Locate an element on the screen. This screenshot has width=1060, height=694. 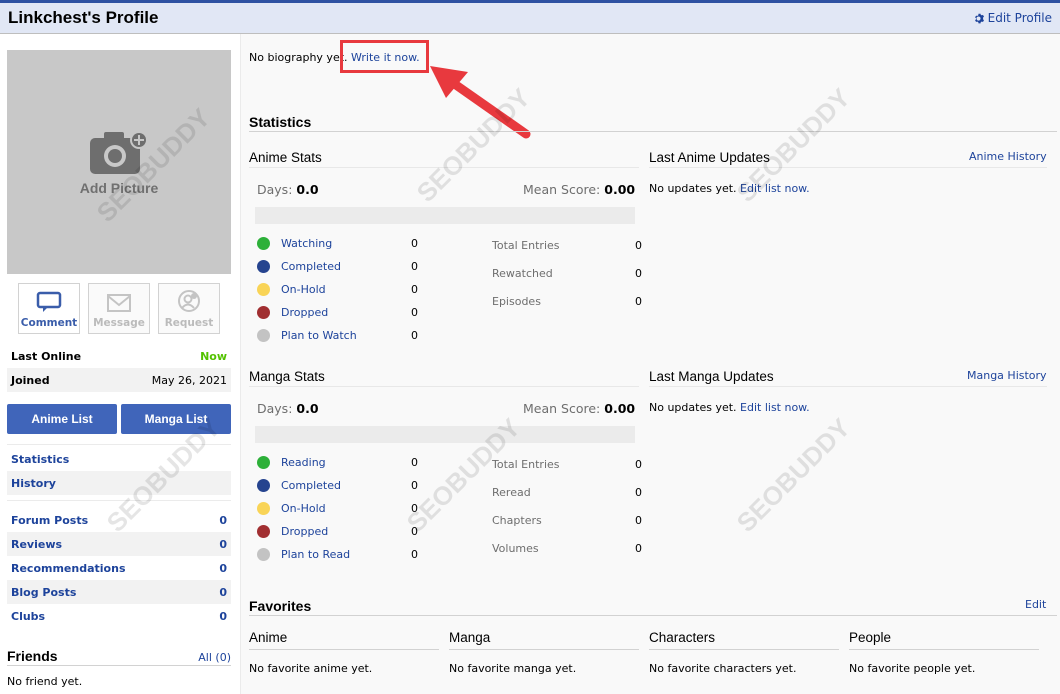
last-online-value: Now is located at coordinates (213, 356).